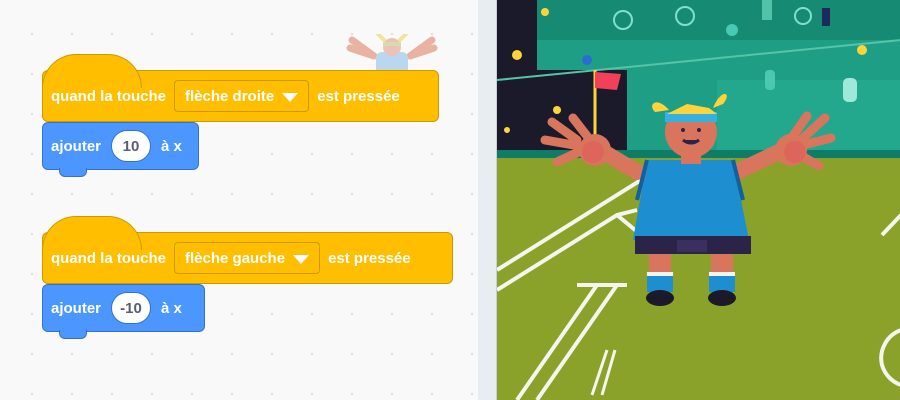  I want to click on key-dropdown-value: flèche gauche, so click(235, 258).